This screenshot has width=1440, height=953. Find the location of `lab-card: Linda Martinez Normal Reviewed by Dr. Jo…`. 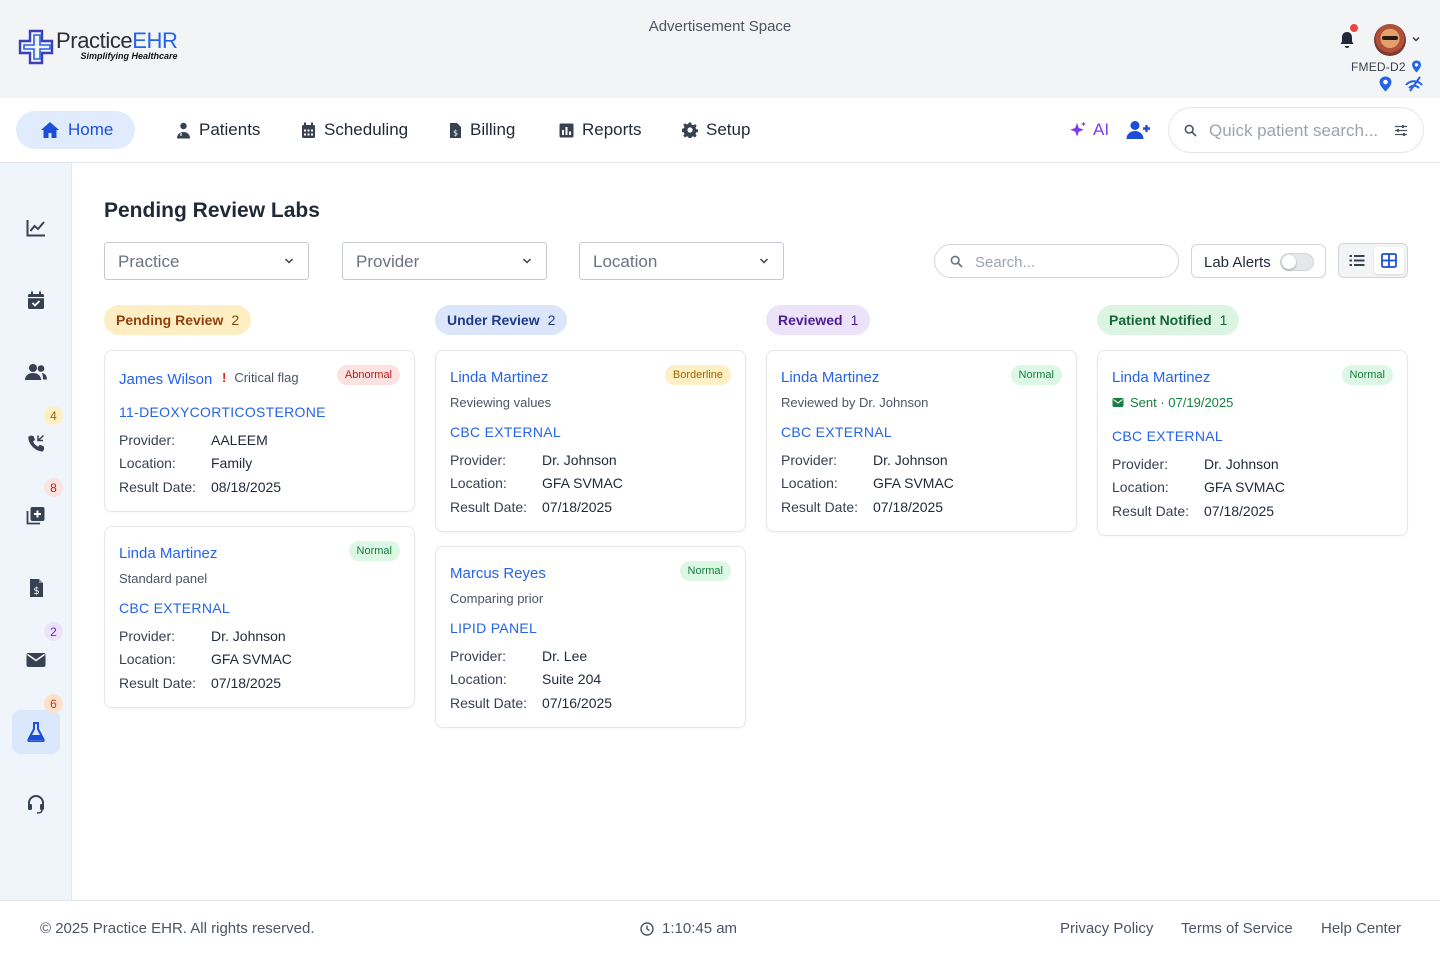

lab-card: Linda Martinez Normal Reviewed by Dr. Jo… is located at coordinates (921, 441).